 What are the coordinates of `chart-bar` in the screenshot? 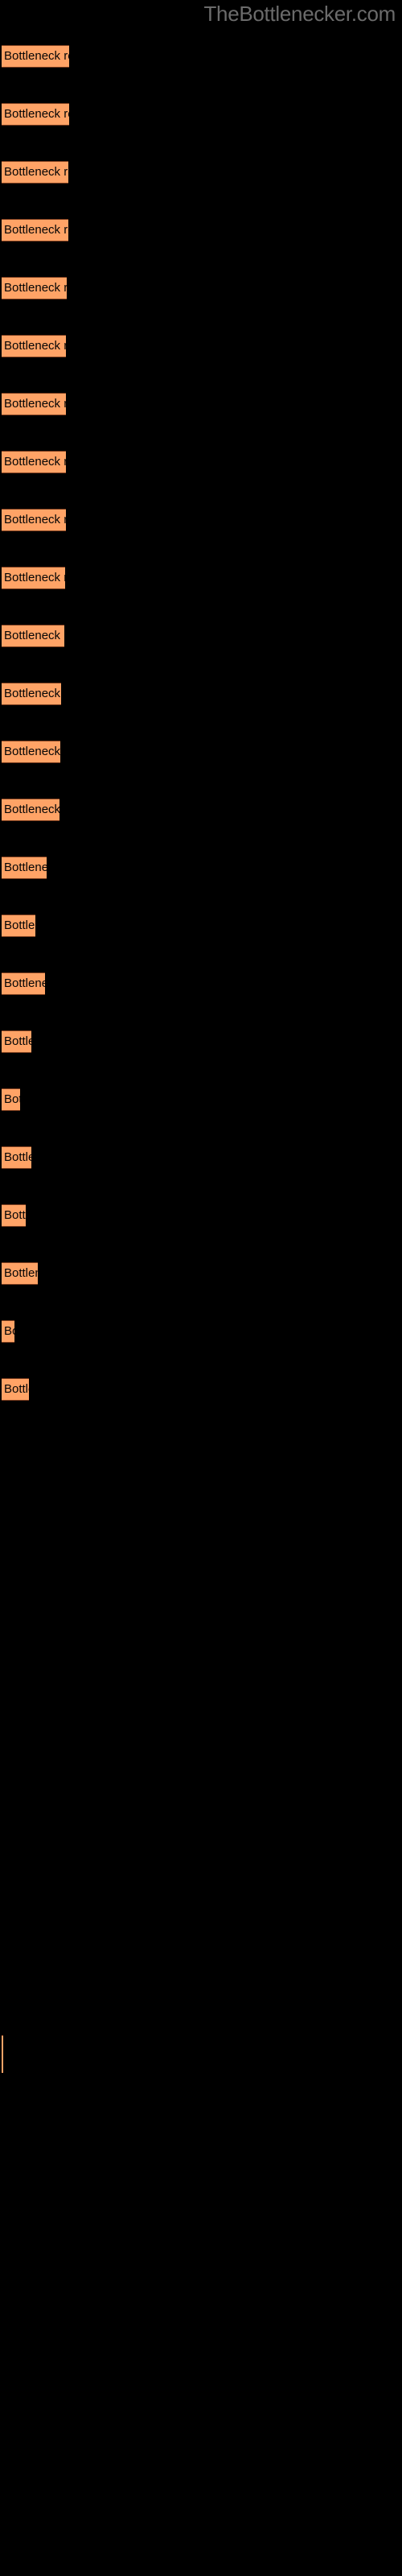 It's located at (2, 2054).